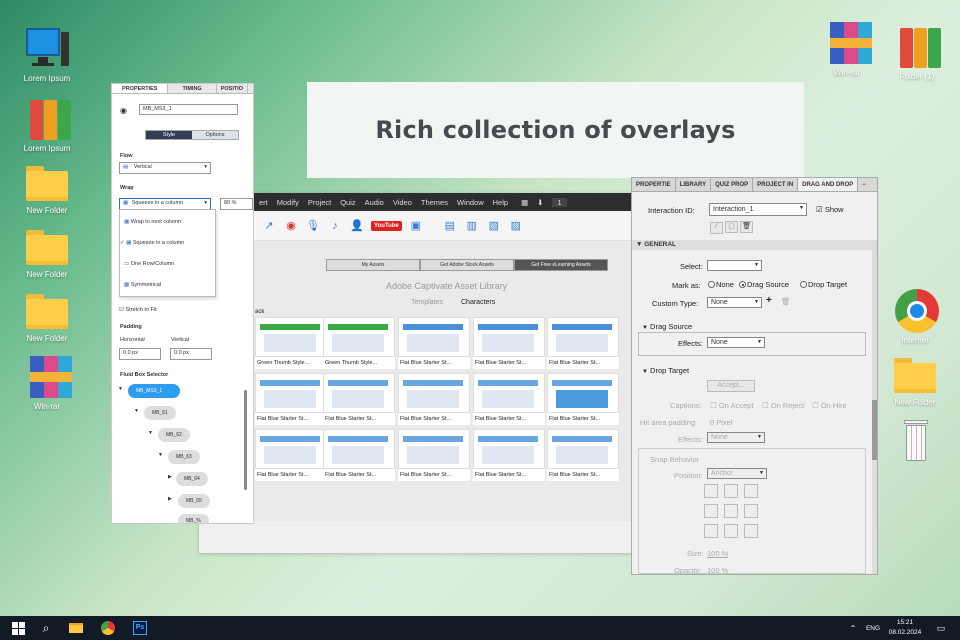  What do you see at coordinates (561, 265) in the screenshot?
I see `tab-free-elearning: Get Free eLearning Assets` at bounding box center [561, 265].